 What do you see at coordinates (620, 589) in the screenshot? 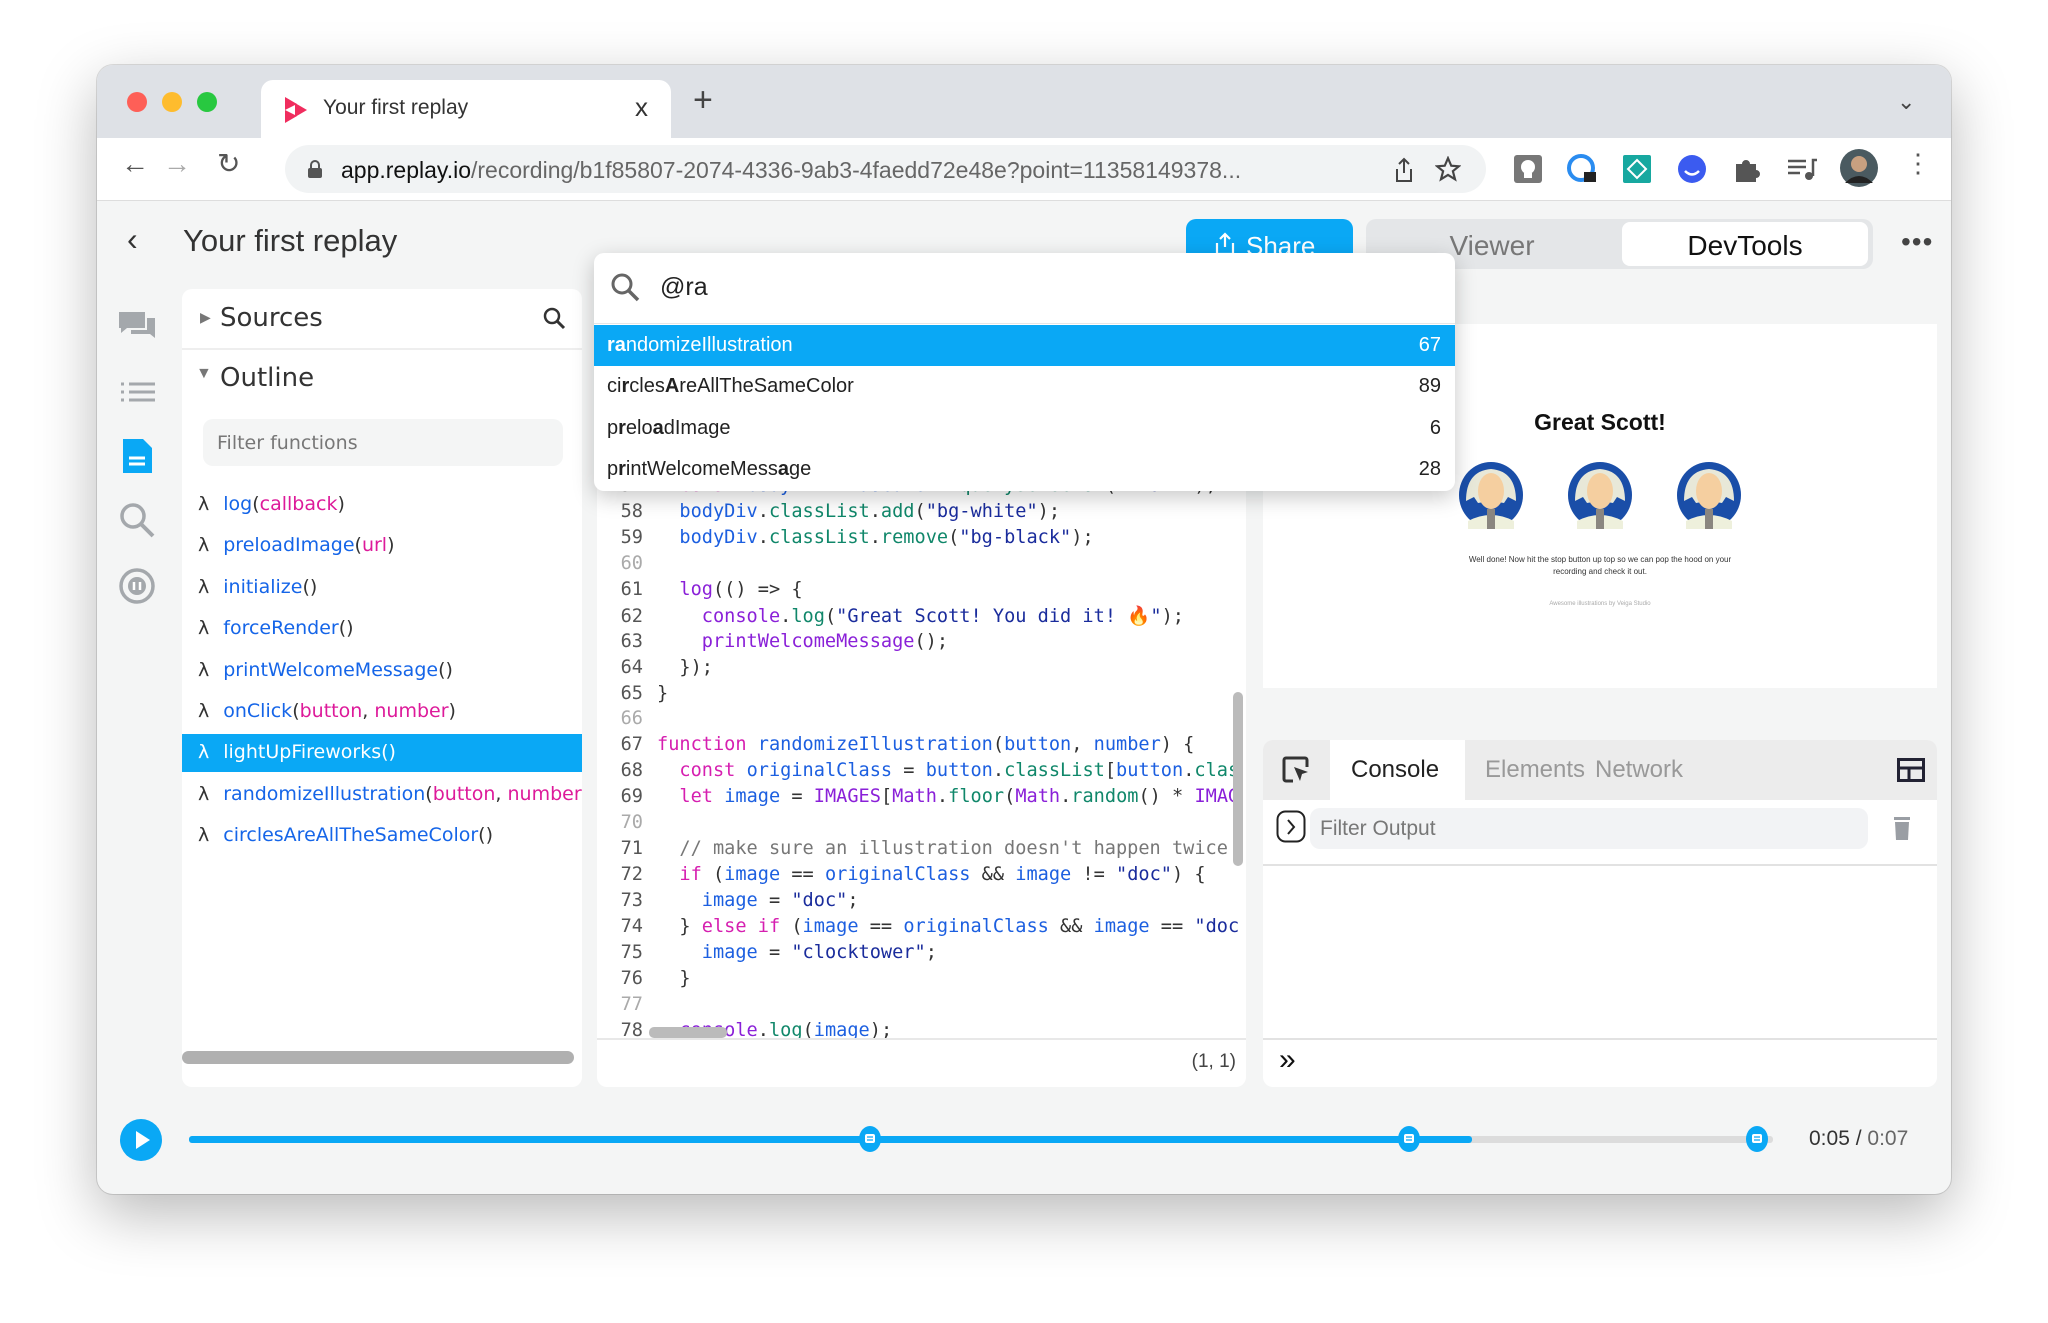
I see `line-number: 61` at bounding box center [620, 589].